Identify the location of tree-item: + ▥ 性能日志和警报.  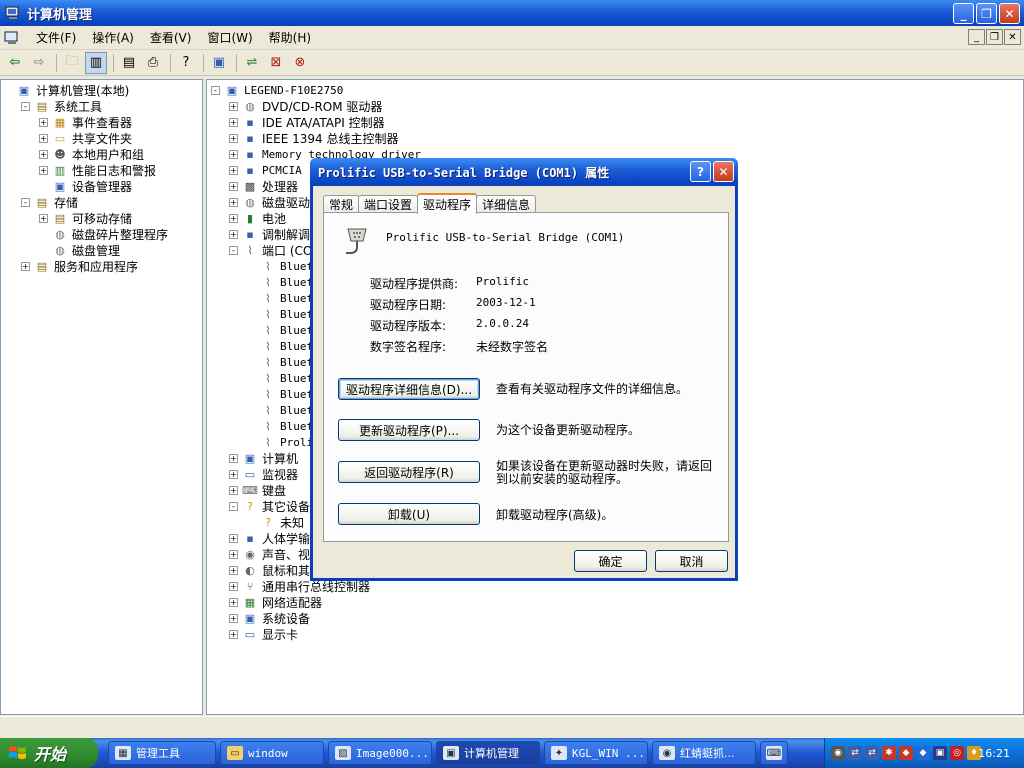
(97, 170).